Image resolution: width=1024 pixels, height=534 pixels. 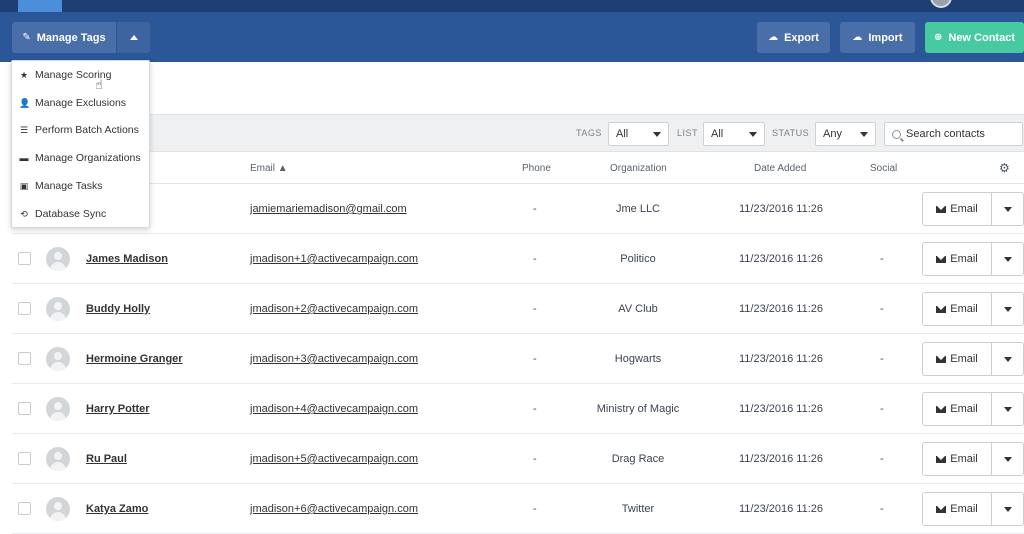 I want to click on active-nav-tab, so click(x=40, y=6).